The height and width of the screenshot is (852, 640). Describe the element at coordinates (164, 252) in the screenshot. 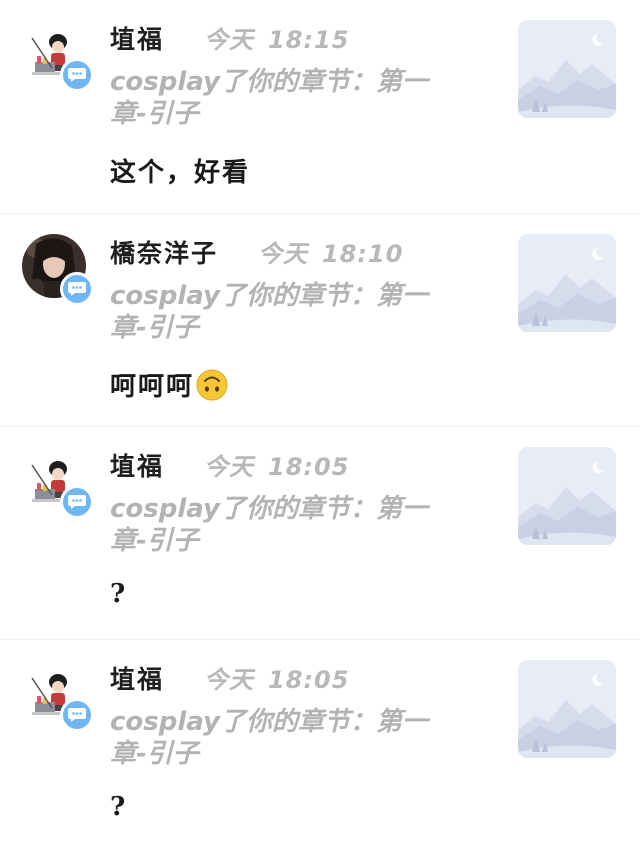

I see `username: 橋奈洋子` at that location.